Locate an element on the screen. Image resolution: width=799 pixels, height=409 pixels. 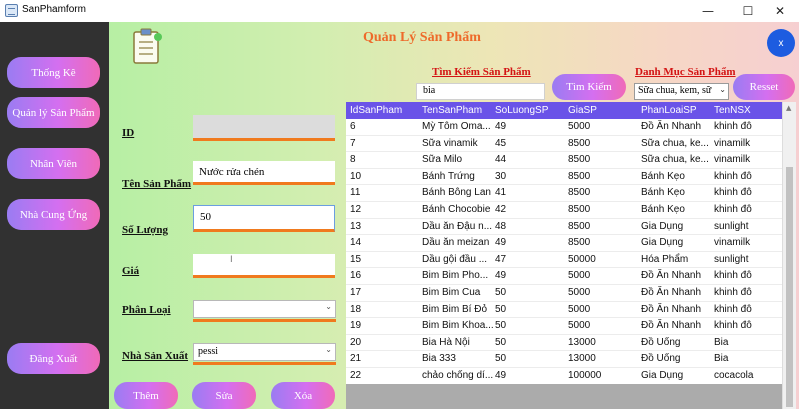
table-row: 18 Bim Bim Bí Đỏ 50 5000 Đồ Ăn Nhanh khinh đô is located at coordinates (564, 310).